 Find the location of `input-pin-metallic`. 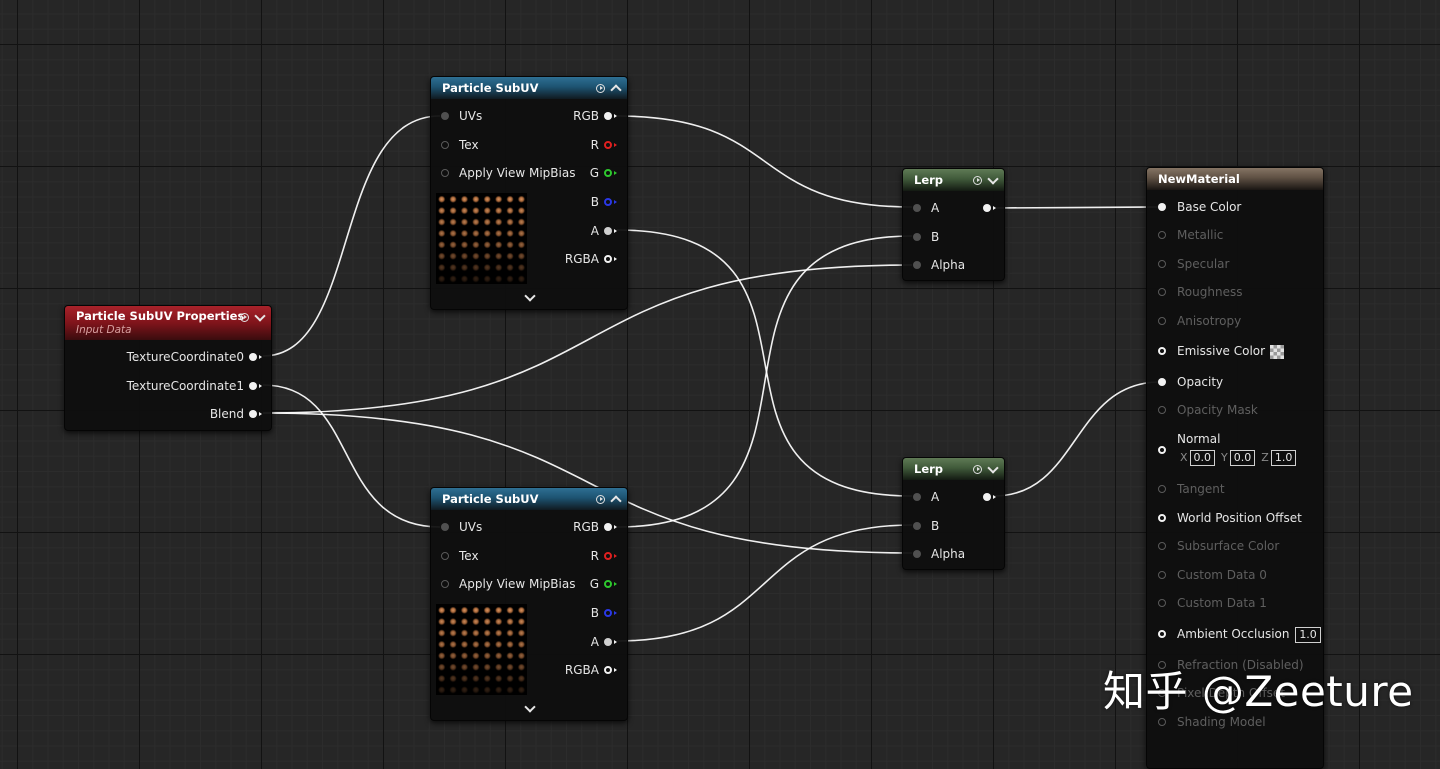

input-pin-metallic is located at coordinates (1162, 235).